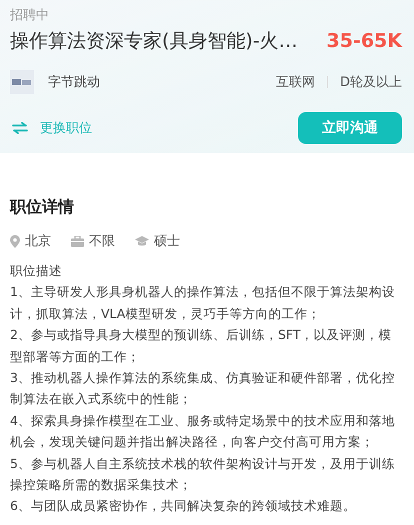 The height and width of the screenshot is (525, 414). Describe the element at coordinates (36, 271) in the screenshot. I see `description-title: 职位描述` at that location.